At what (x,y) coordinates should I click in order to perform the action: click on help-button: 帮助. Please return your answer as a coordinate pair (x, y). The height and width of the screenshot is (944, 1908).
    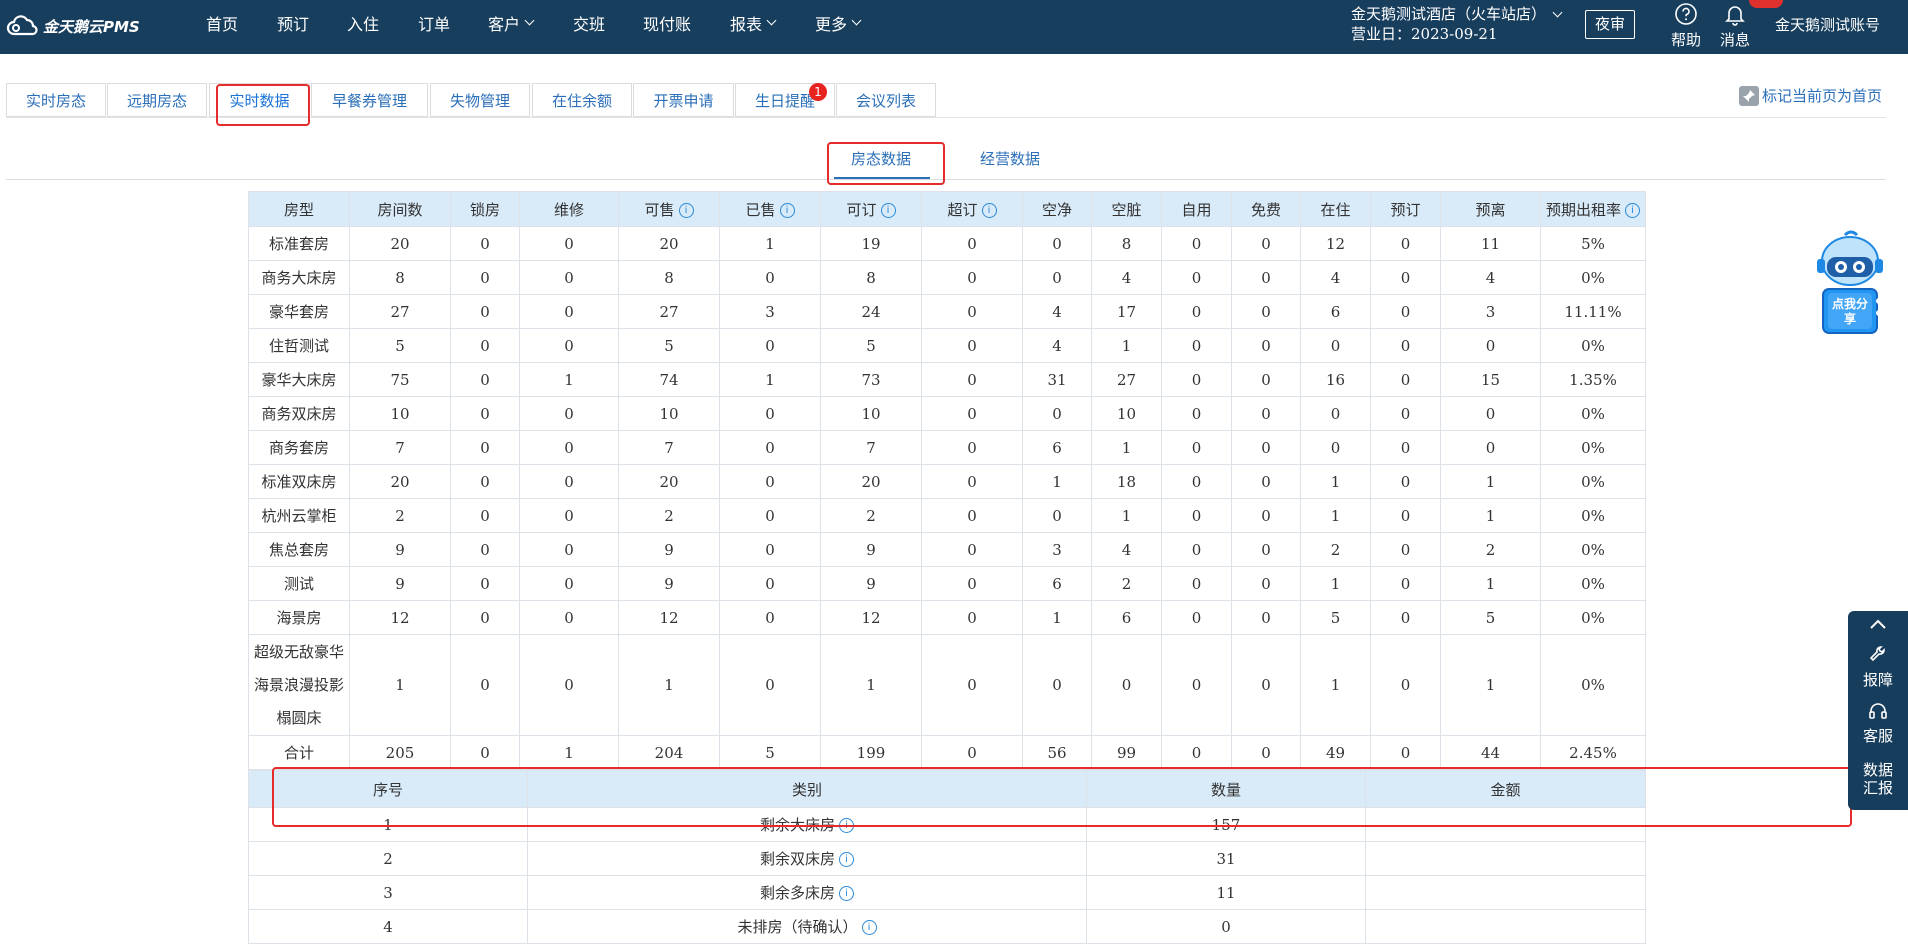
    Looking at the image, I should click on (1686, 26).